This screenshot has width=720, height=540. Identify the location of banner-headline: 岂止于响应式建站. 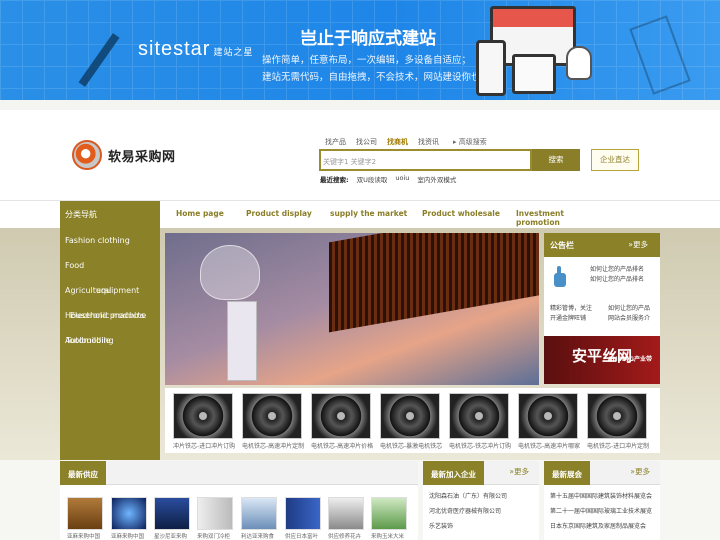
(368, 39).